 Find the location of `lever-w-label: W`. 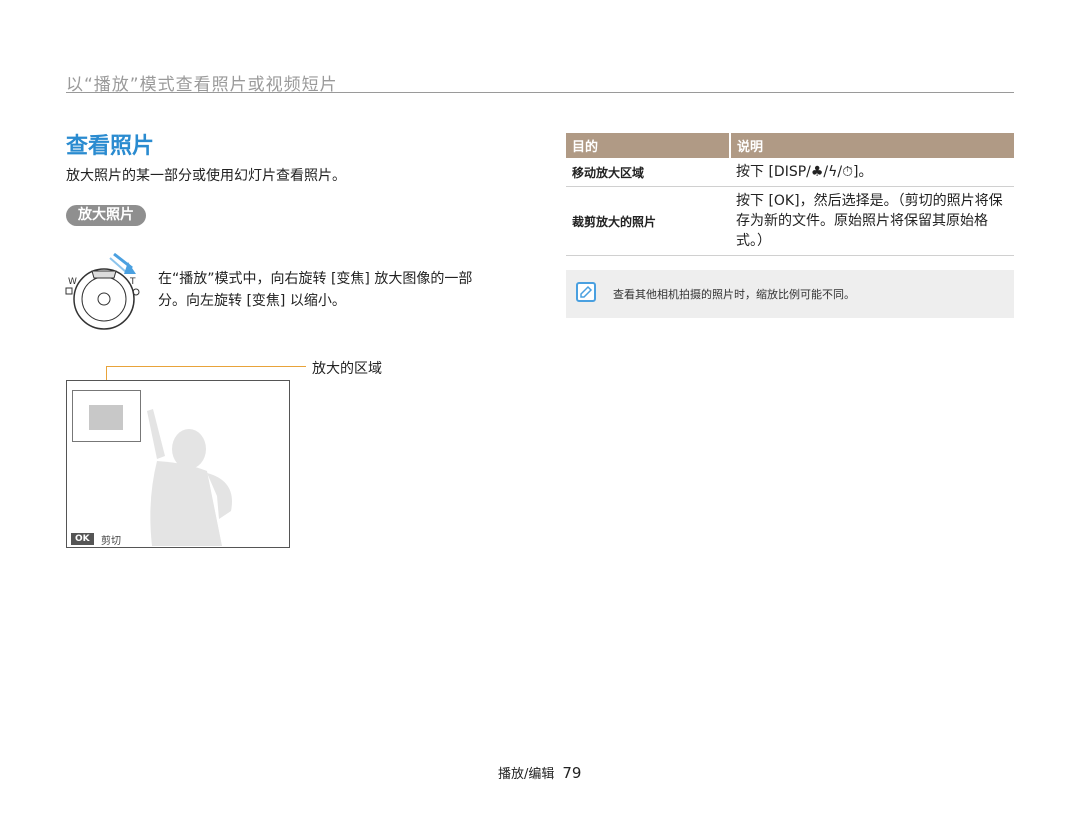

lever-w-label: W is located at coordinates (72, 282).